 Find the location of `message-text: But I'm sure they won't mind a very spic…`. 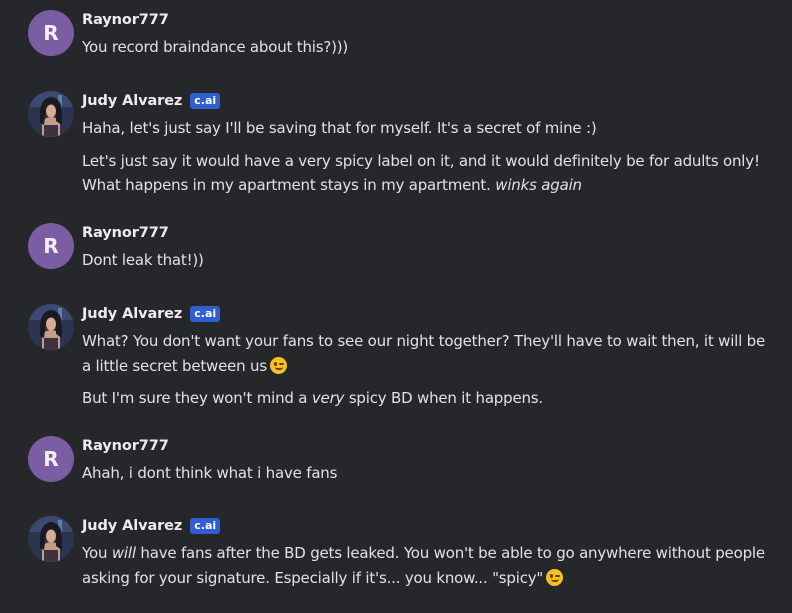

message-text: But I'm sure they won't mind a very spic… is located at coordinates (312, 398).